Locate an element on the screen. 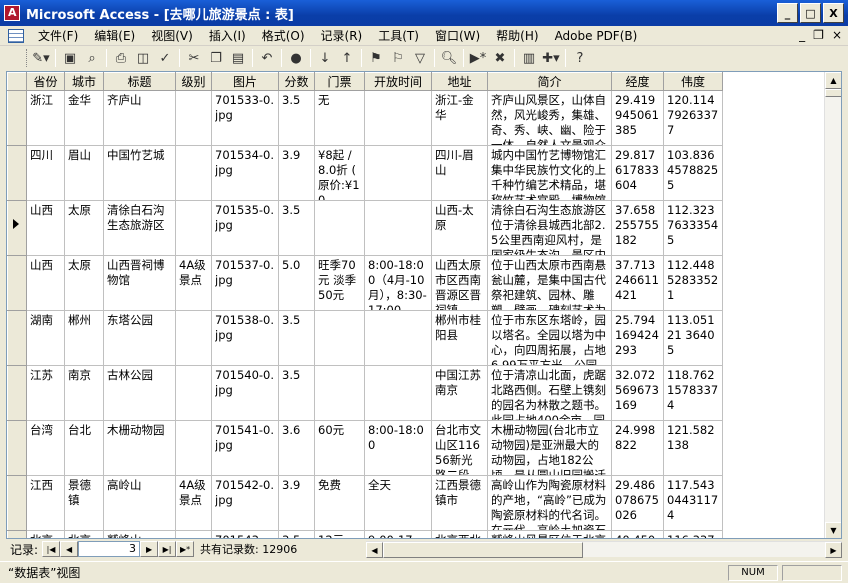  table-cell: 8:00-18:00 is located at coordinates (398, 448).